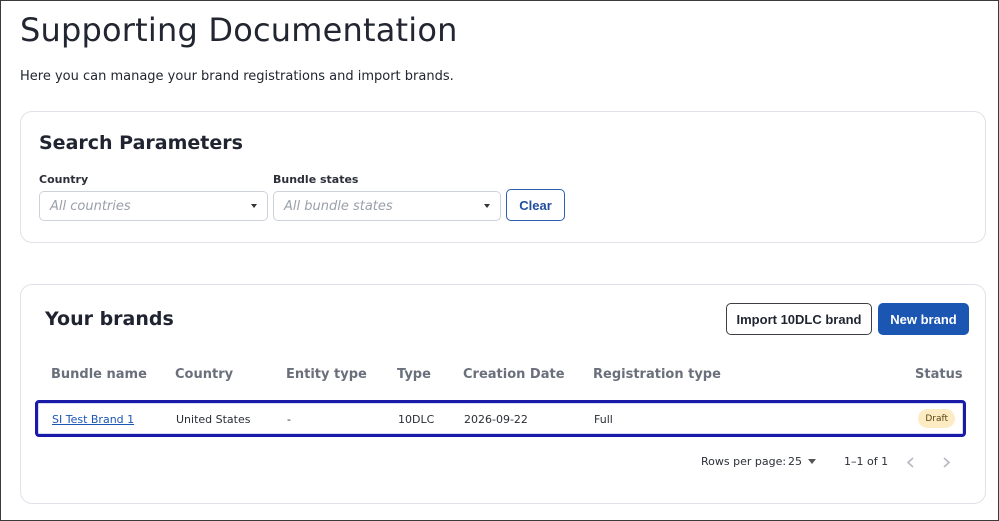 The height and width of the screenshot is (521, 999). Describe the element at coordinates (923, 319) in the screenshot. I see `new-brand-button: New brand` at that location.